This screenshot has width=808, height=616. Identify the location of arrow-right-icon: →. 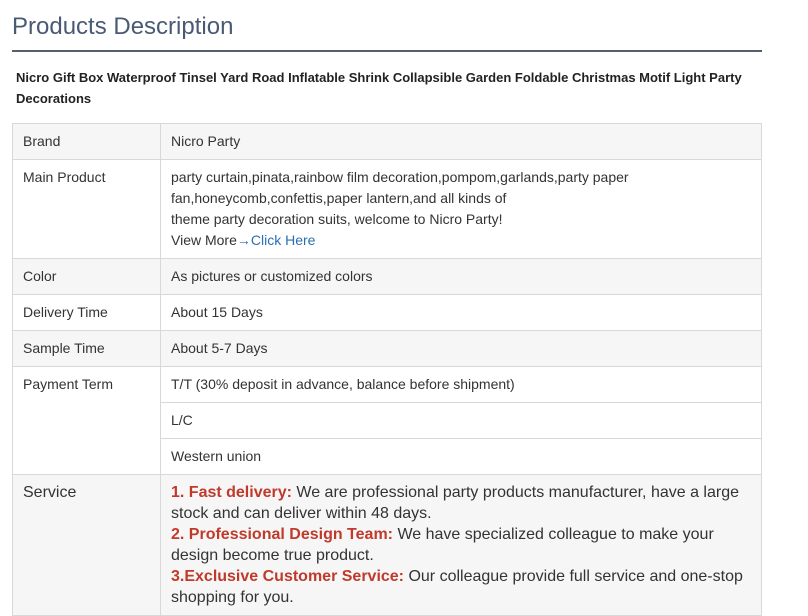
(243, 240).